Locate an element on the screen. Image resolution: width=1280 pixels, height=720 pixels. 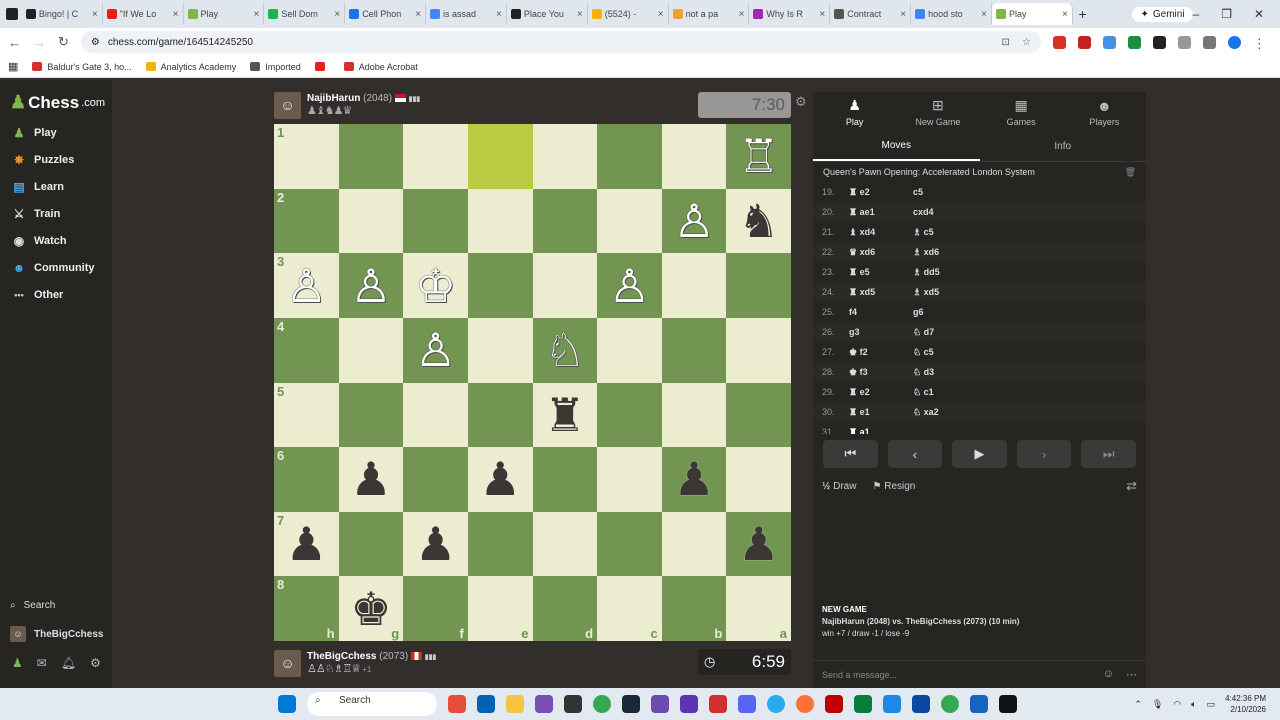
white-move: ♜ xd5 is located at coordinates (881, 292).